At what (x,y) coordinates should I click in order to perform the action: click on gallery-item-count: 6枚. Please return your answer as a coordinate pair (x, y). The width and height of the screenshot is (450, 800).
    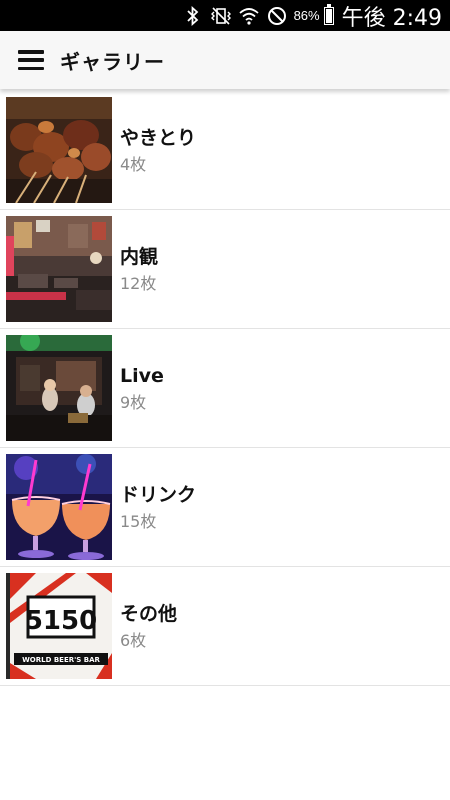
    Looking at the image, I should click on (133, 640).